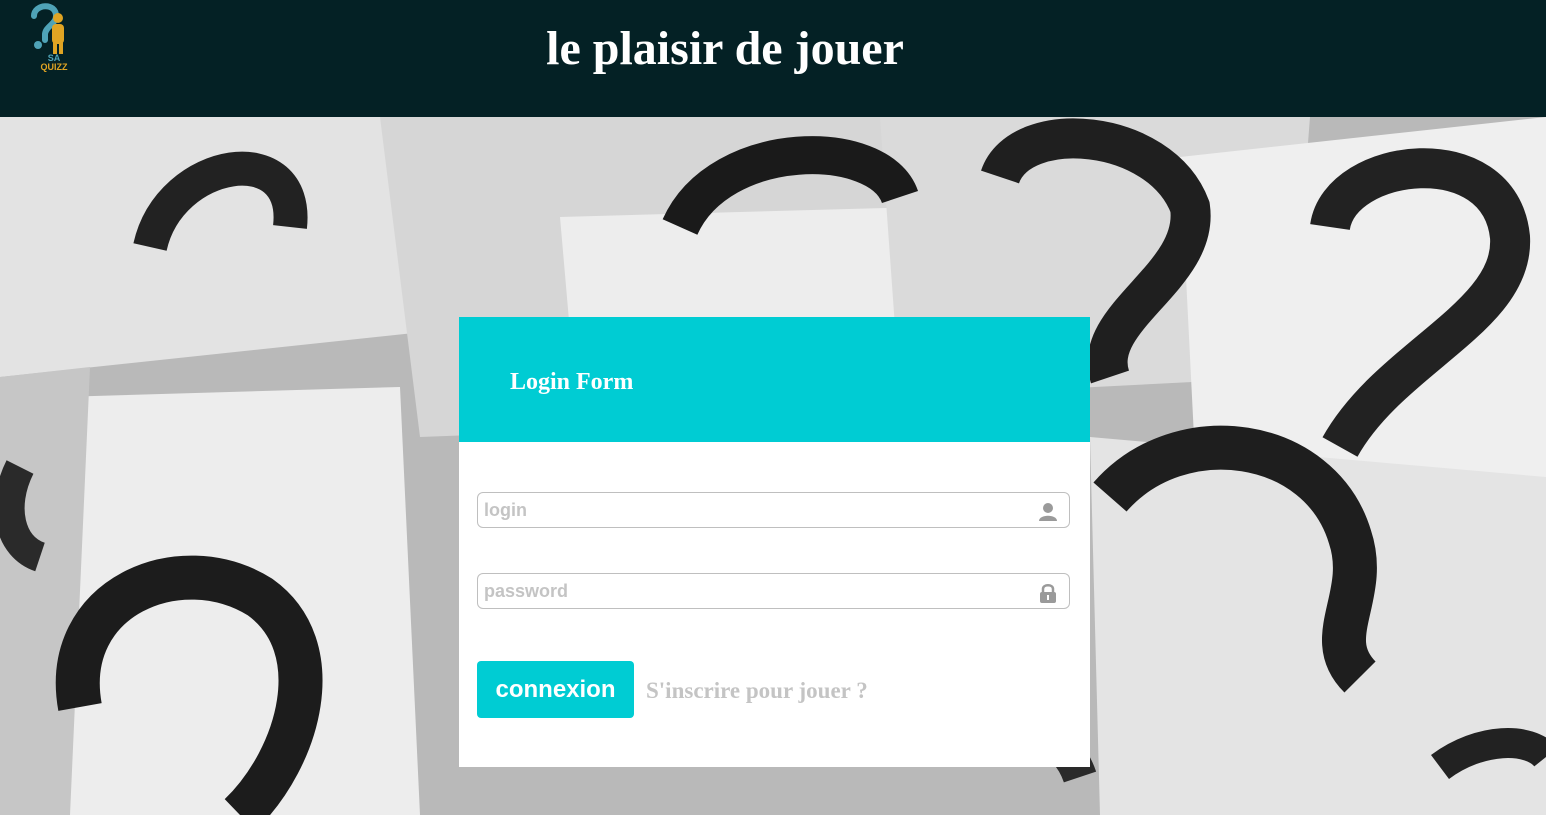 Image resolution: width=1546 pixels, height=815 pixels. I want to click on user-icon, so click(1048, 512).